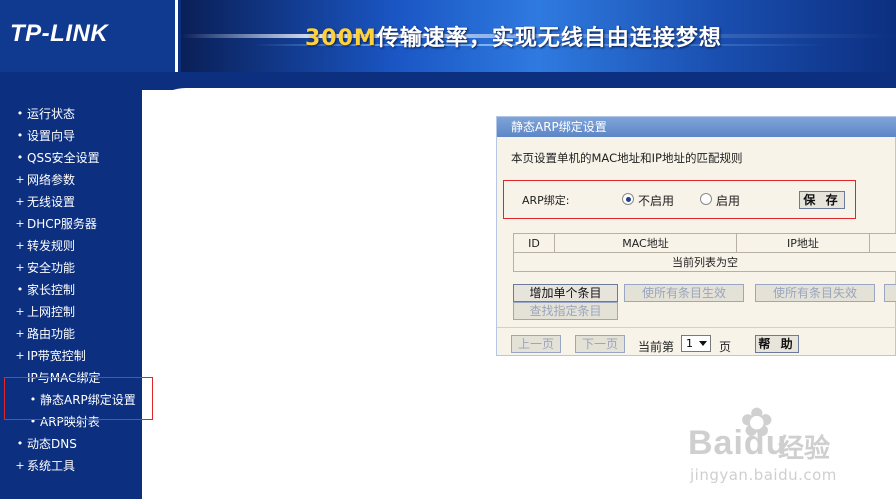 The width and height of the screenshot is (896, 499). I want to click on sidebar-item-wireless: + 无线设置, so click(71, 202).